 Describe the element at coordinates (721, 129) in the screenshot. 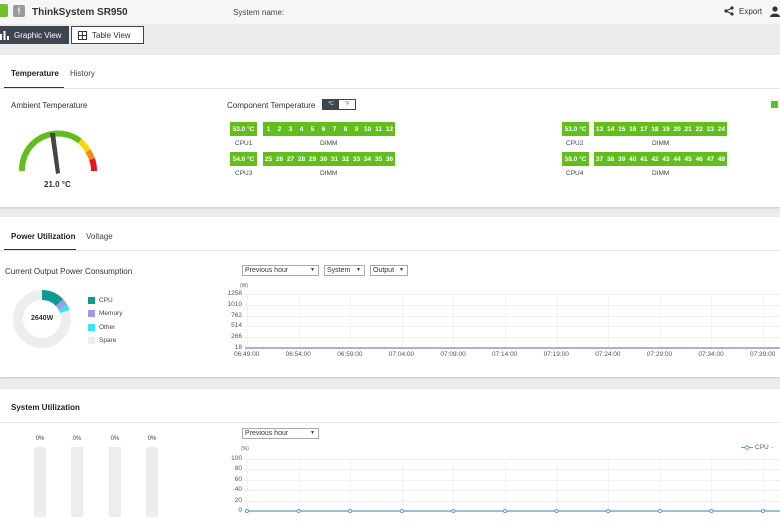

I see `dimm-slot: 24` at that location.